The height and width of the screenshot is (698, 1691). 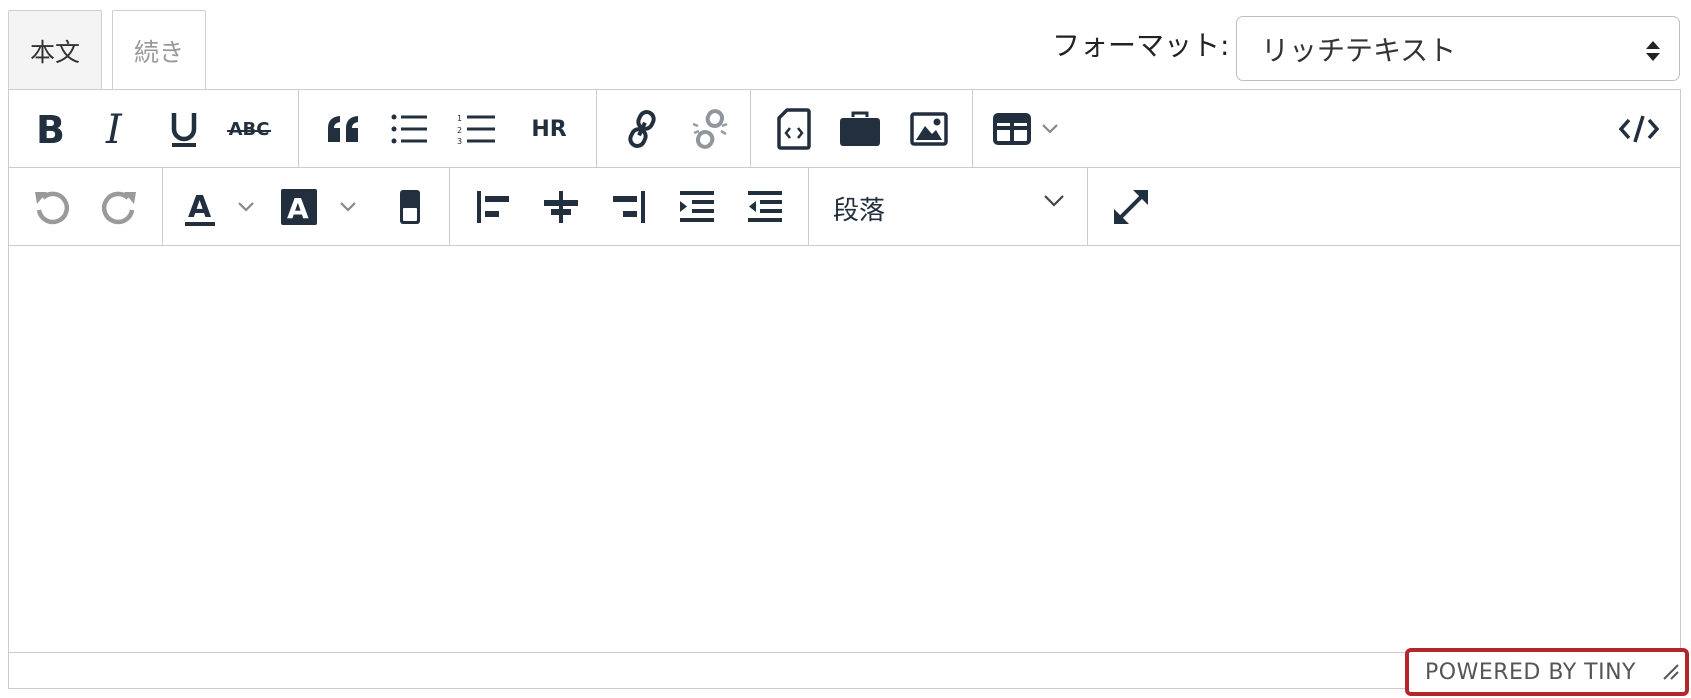 What do you see at coordinates (459, 141) in the screenshot?
I see `svg-text: 3` at bounding box center [459, 141].